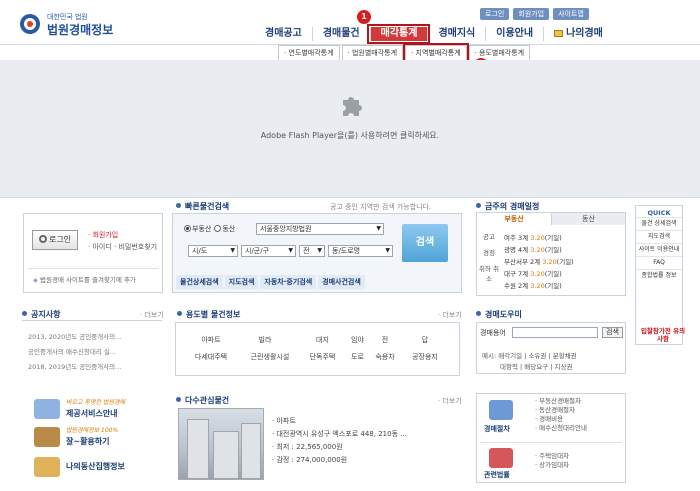 The image size is (700, 491). What do you see at coordinates (207, 400) in the screenshot?
I see `multi-interest-title-text: 다수관심물건` at bounding box center [207, 400].